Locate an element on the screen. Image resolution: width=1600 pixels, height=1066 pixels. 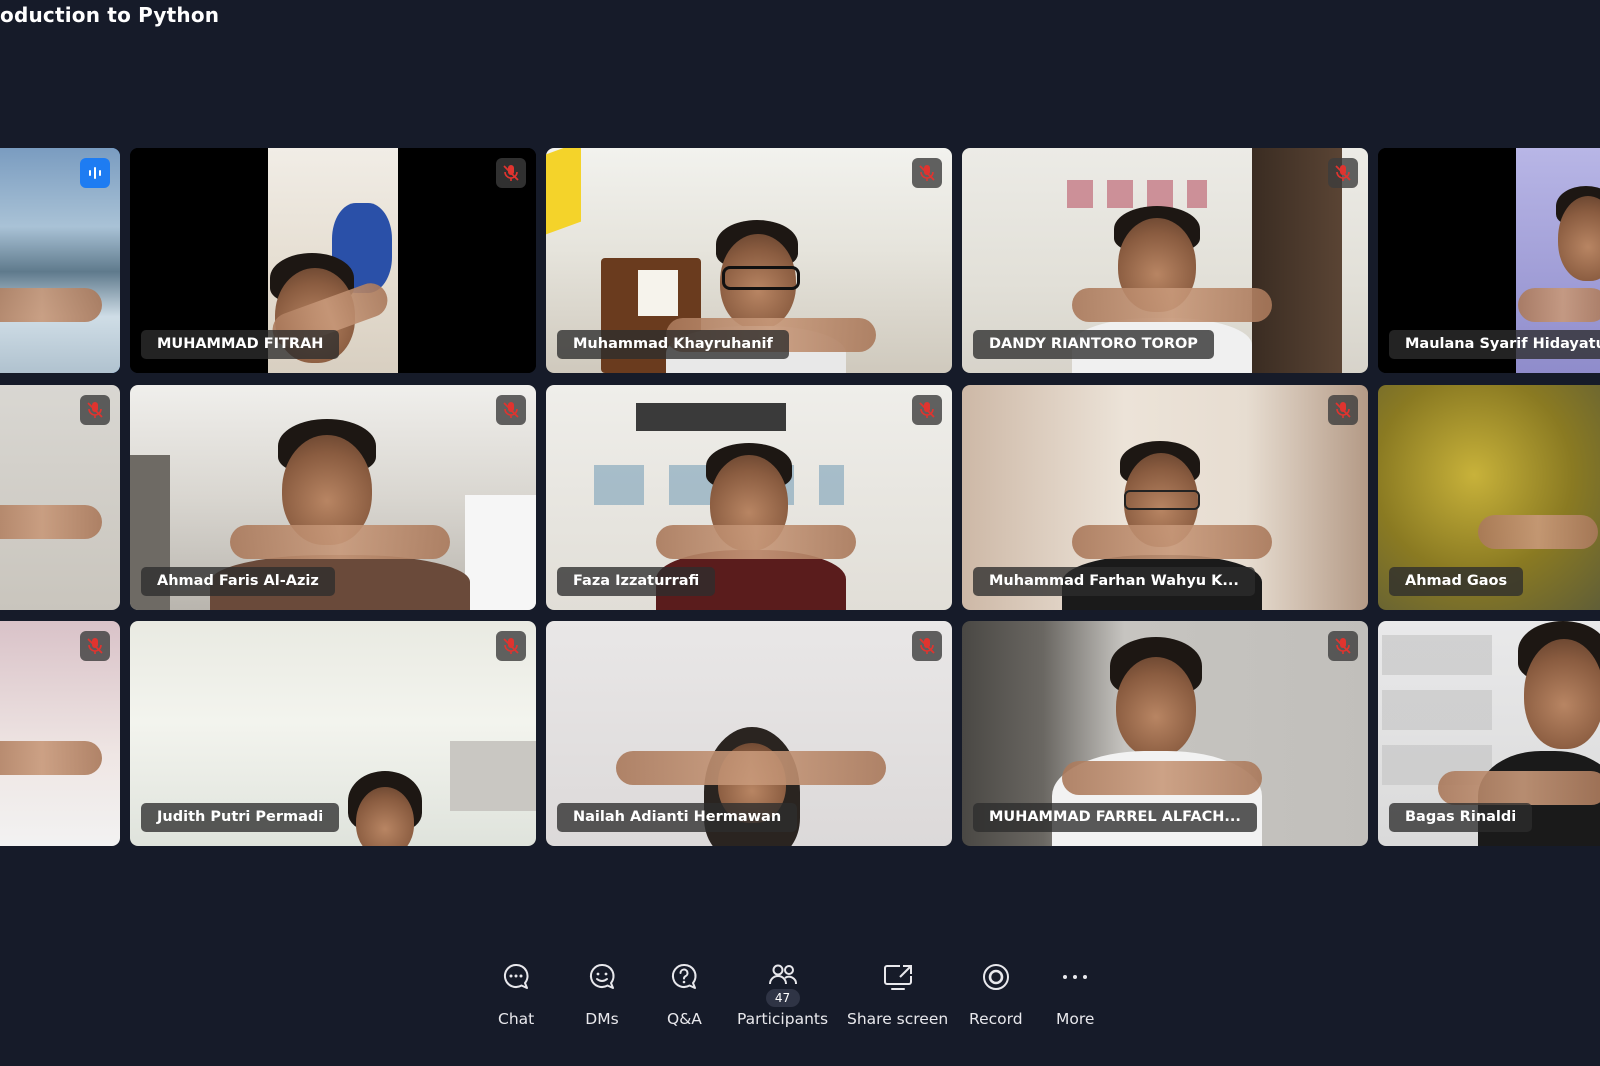
chat-icon is located at coordinates (516, 977).